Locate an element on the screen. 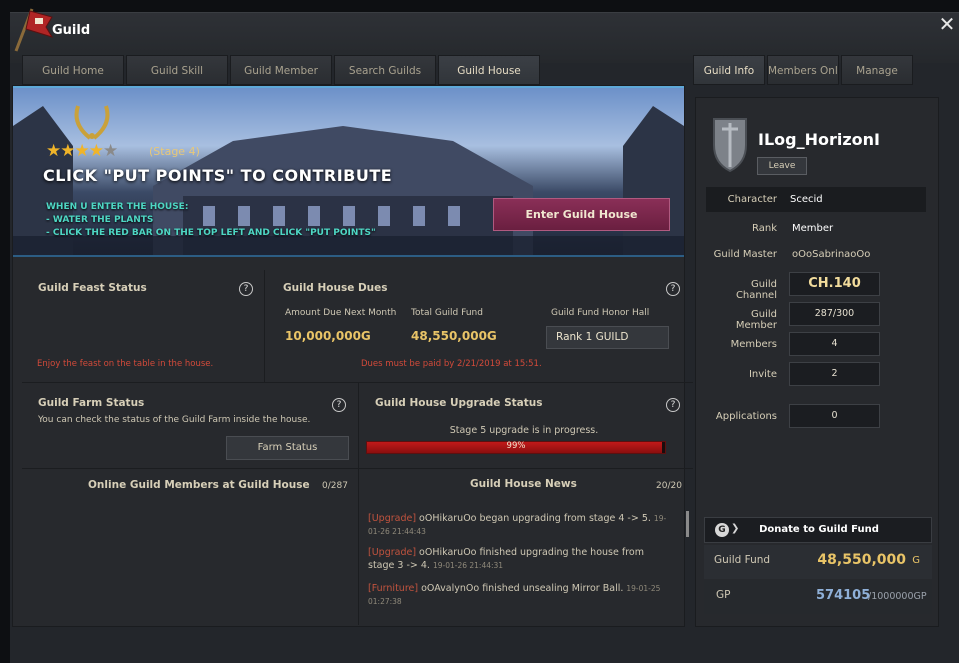  tab-guild-member: Guild Member is located at coordinates (281, 70).